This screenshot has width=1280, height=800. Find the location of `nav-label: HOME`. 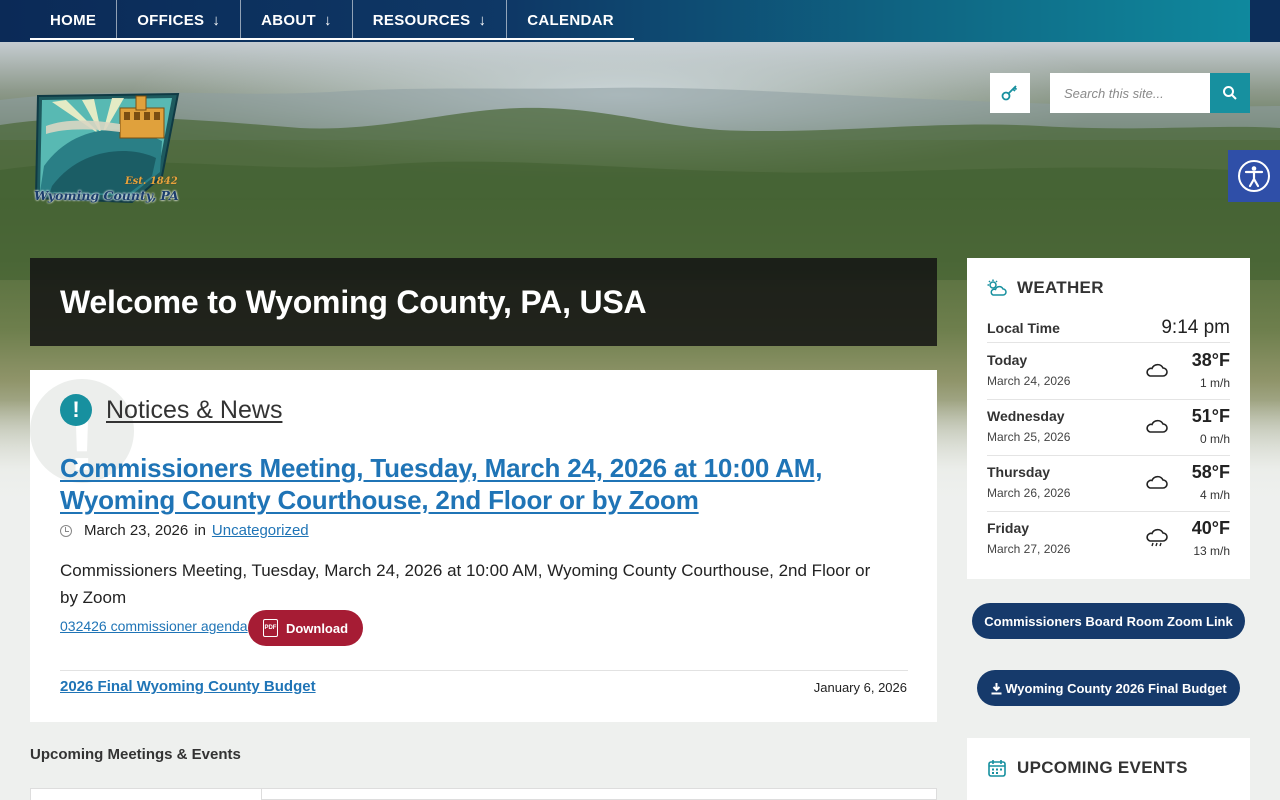

nav-label: HOME is located at coordinates (73, 20).